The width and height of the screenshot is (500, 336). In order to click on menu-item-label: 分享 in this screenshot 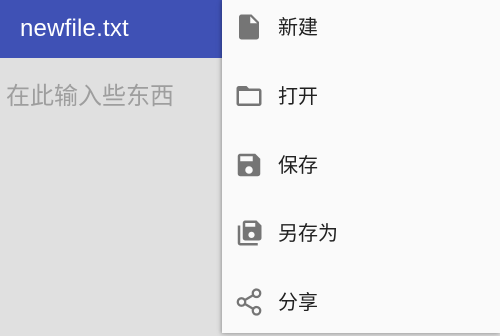, I will do `click(298, 302)`.